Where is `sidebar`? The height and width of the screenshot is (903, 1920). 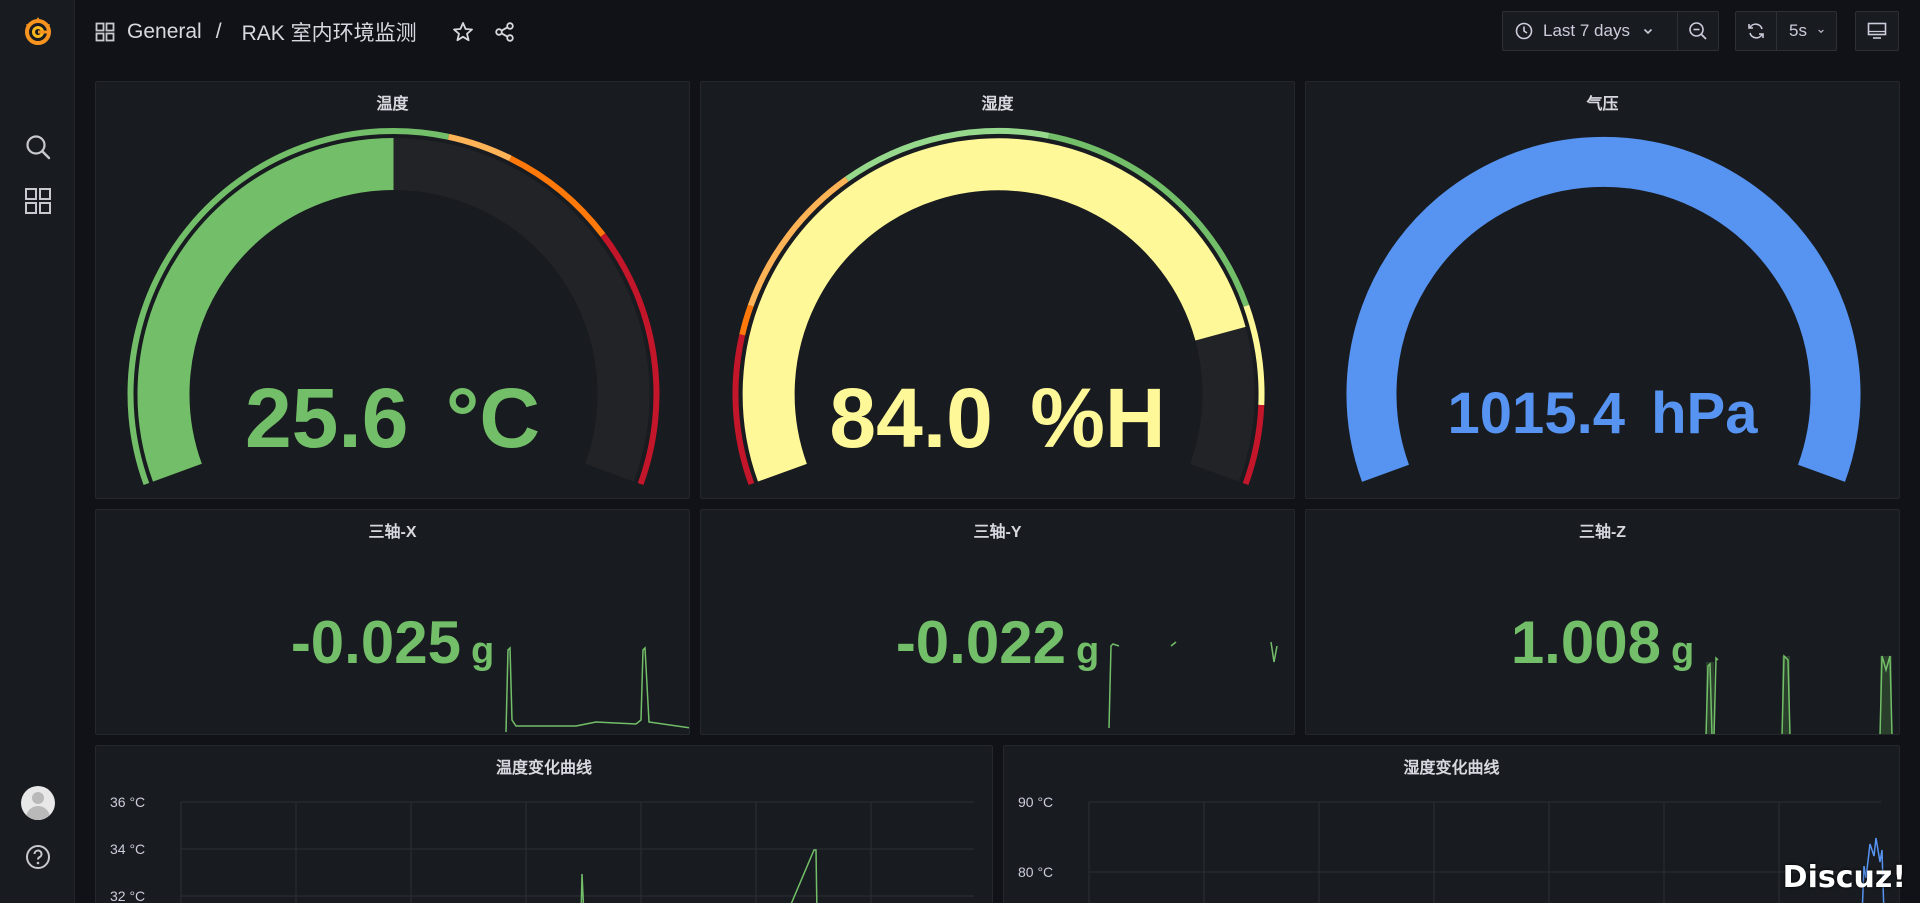
sidebar is located at coordinates (37, 451).